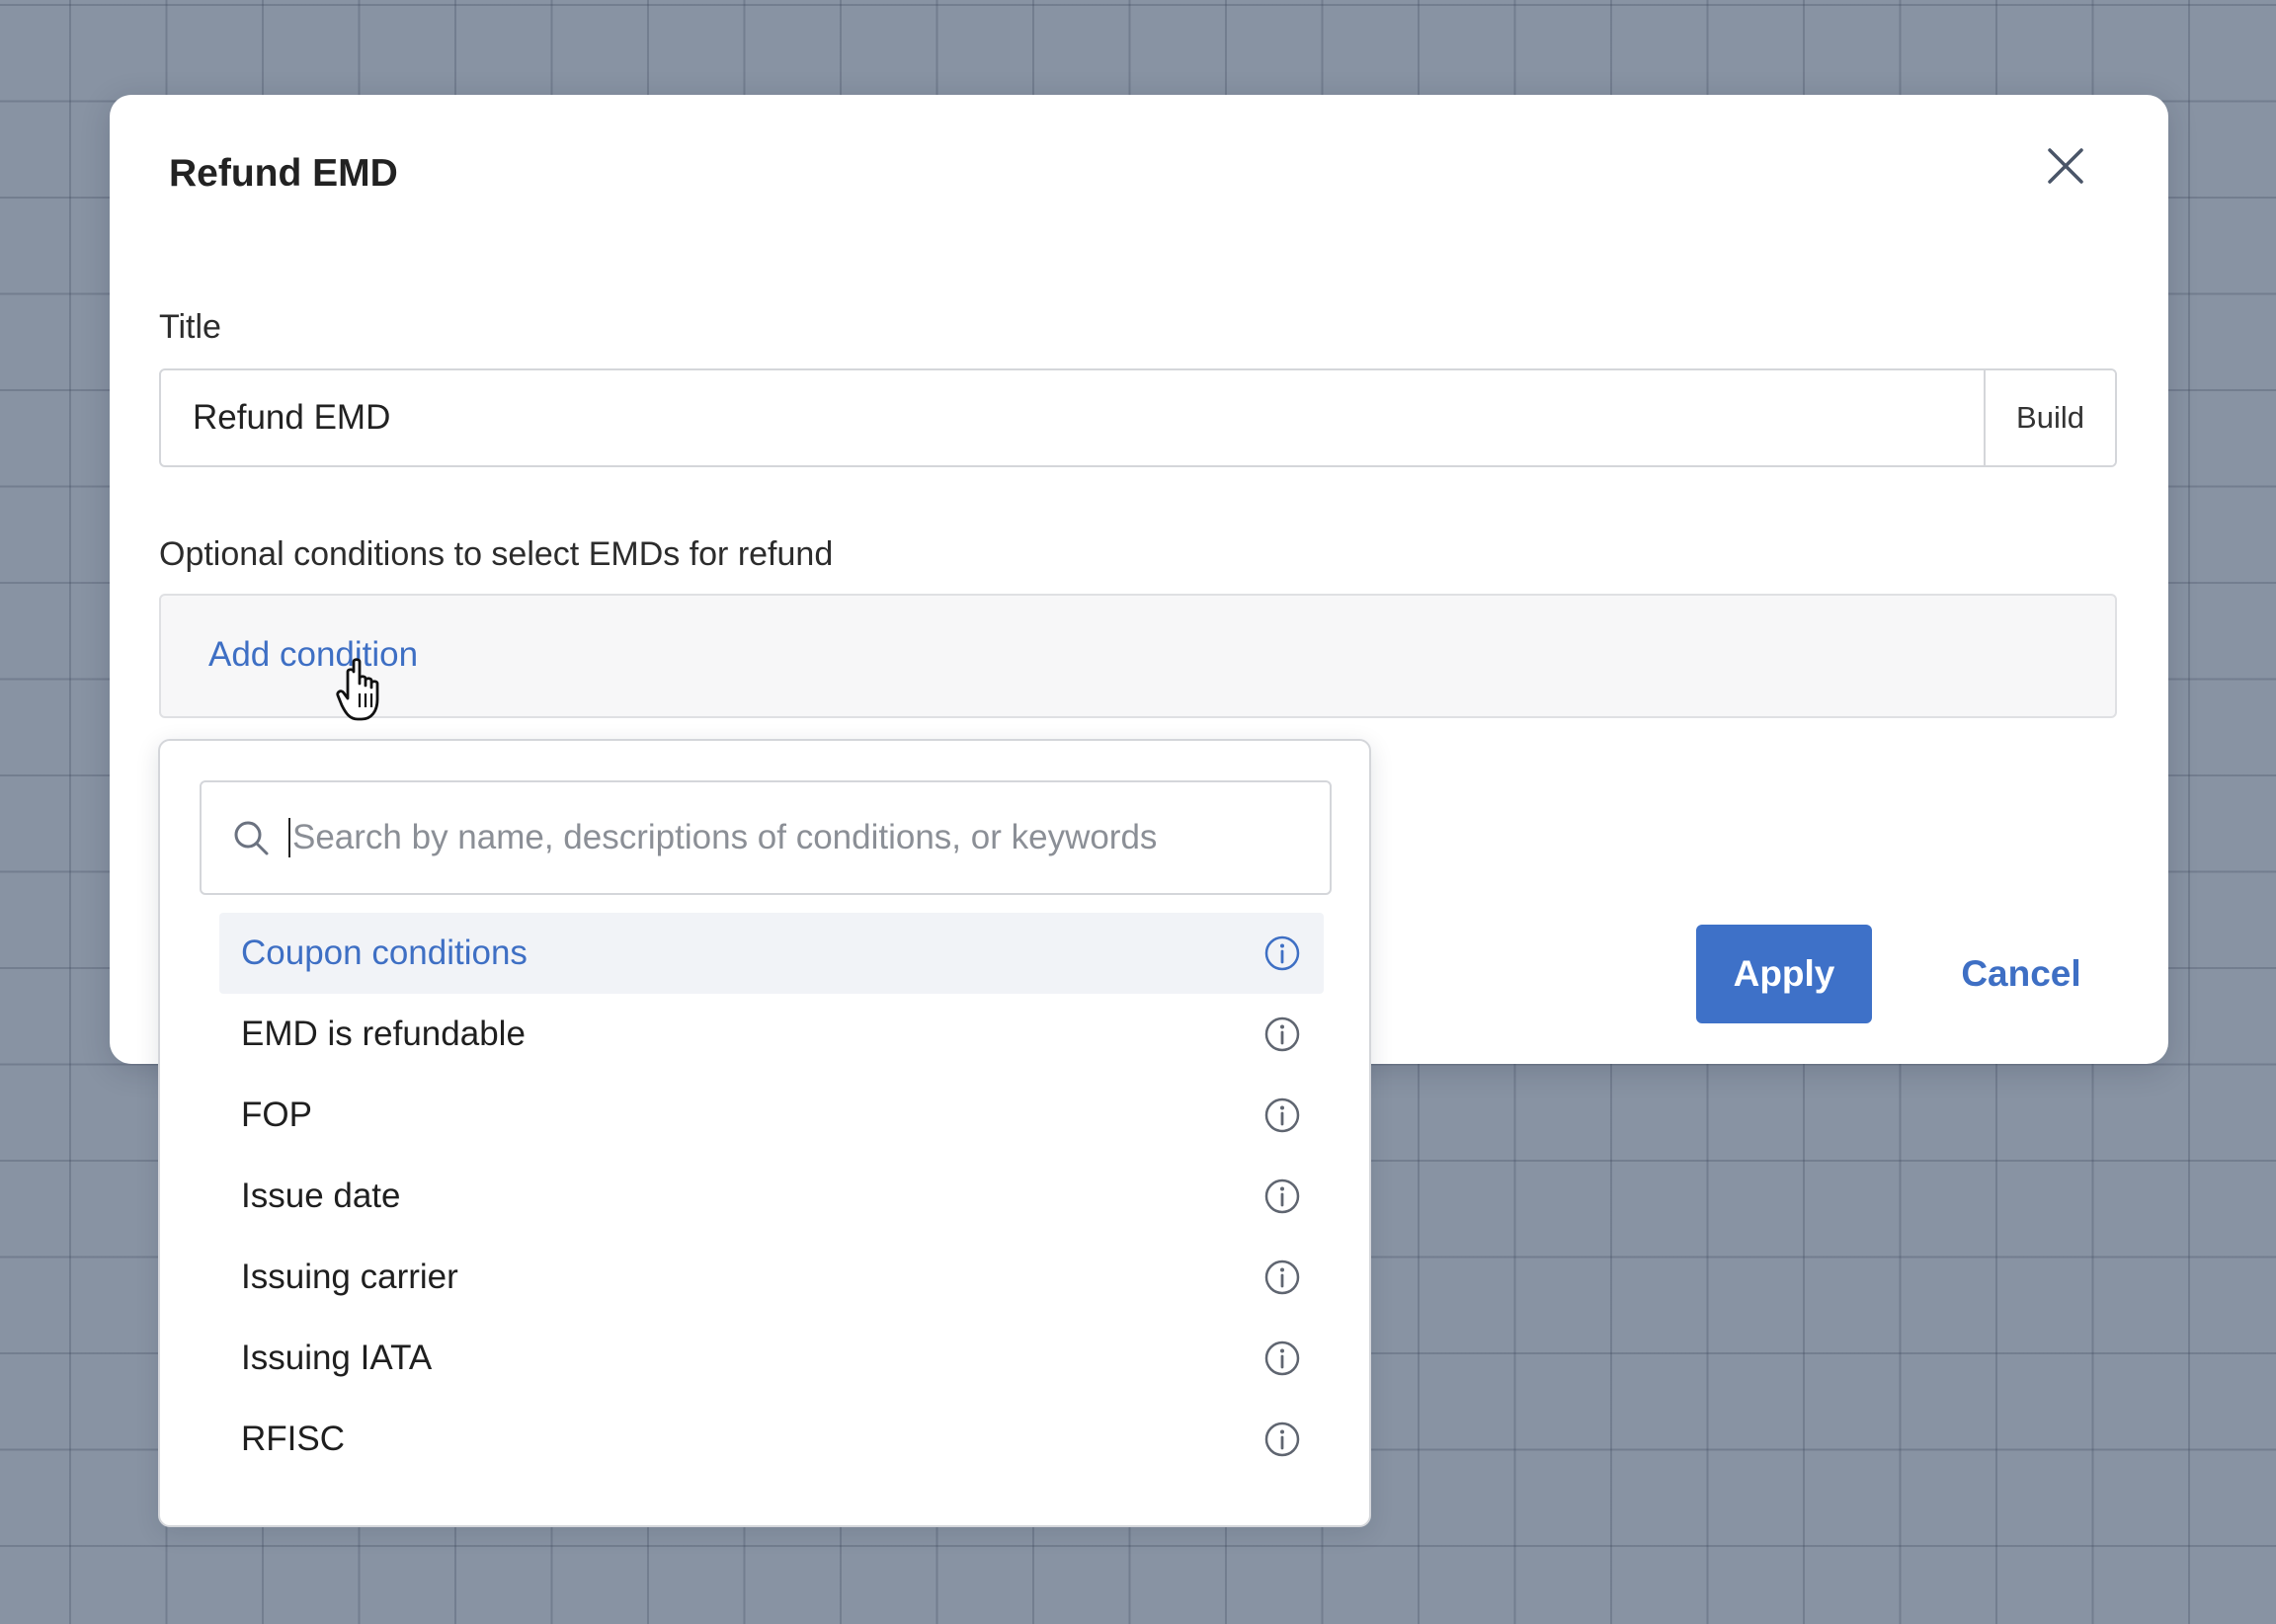  Describe the element at coordinates (2021, 974) in the screenshot. I see `cancel-button: Cancel` at that location.